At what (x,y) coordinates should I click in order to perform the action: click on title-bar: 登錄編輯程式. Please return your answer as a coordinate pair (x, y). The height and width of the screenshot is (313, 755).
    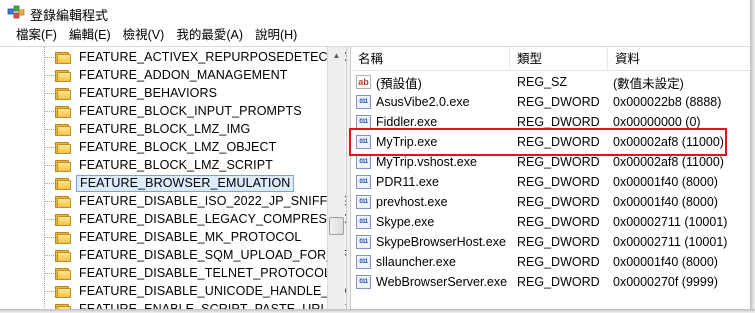
    Looking at the image, I should click on (377, 12).